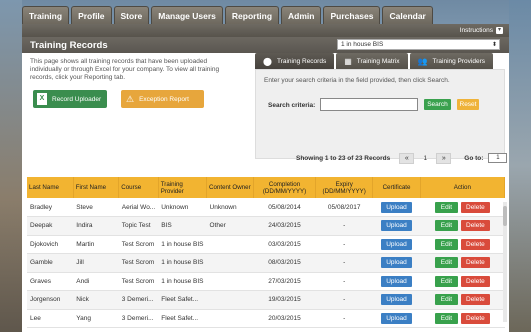  Describe the element at coordinates (50, 226) in the screenshot. I see `table-cell: Deepak` at that location.